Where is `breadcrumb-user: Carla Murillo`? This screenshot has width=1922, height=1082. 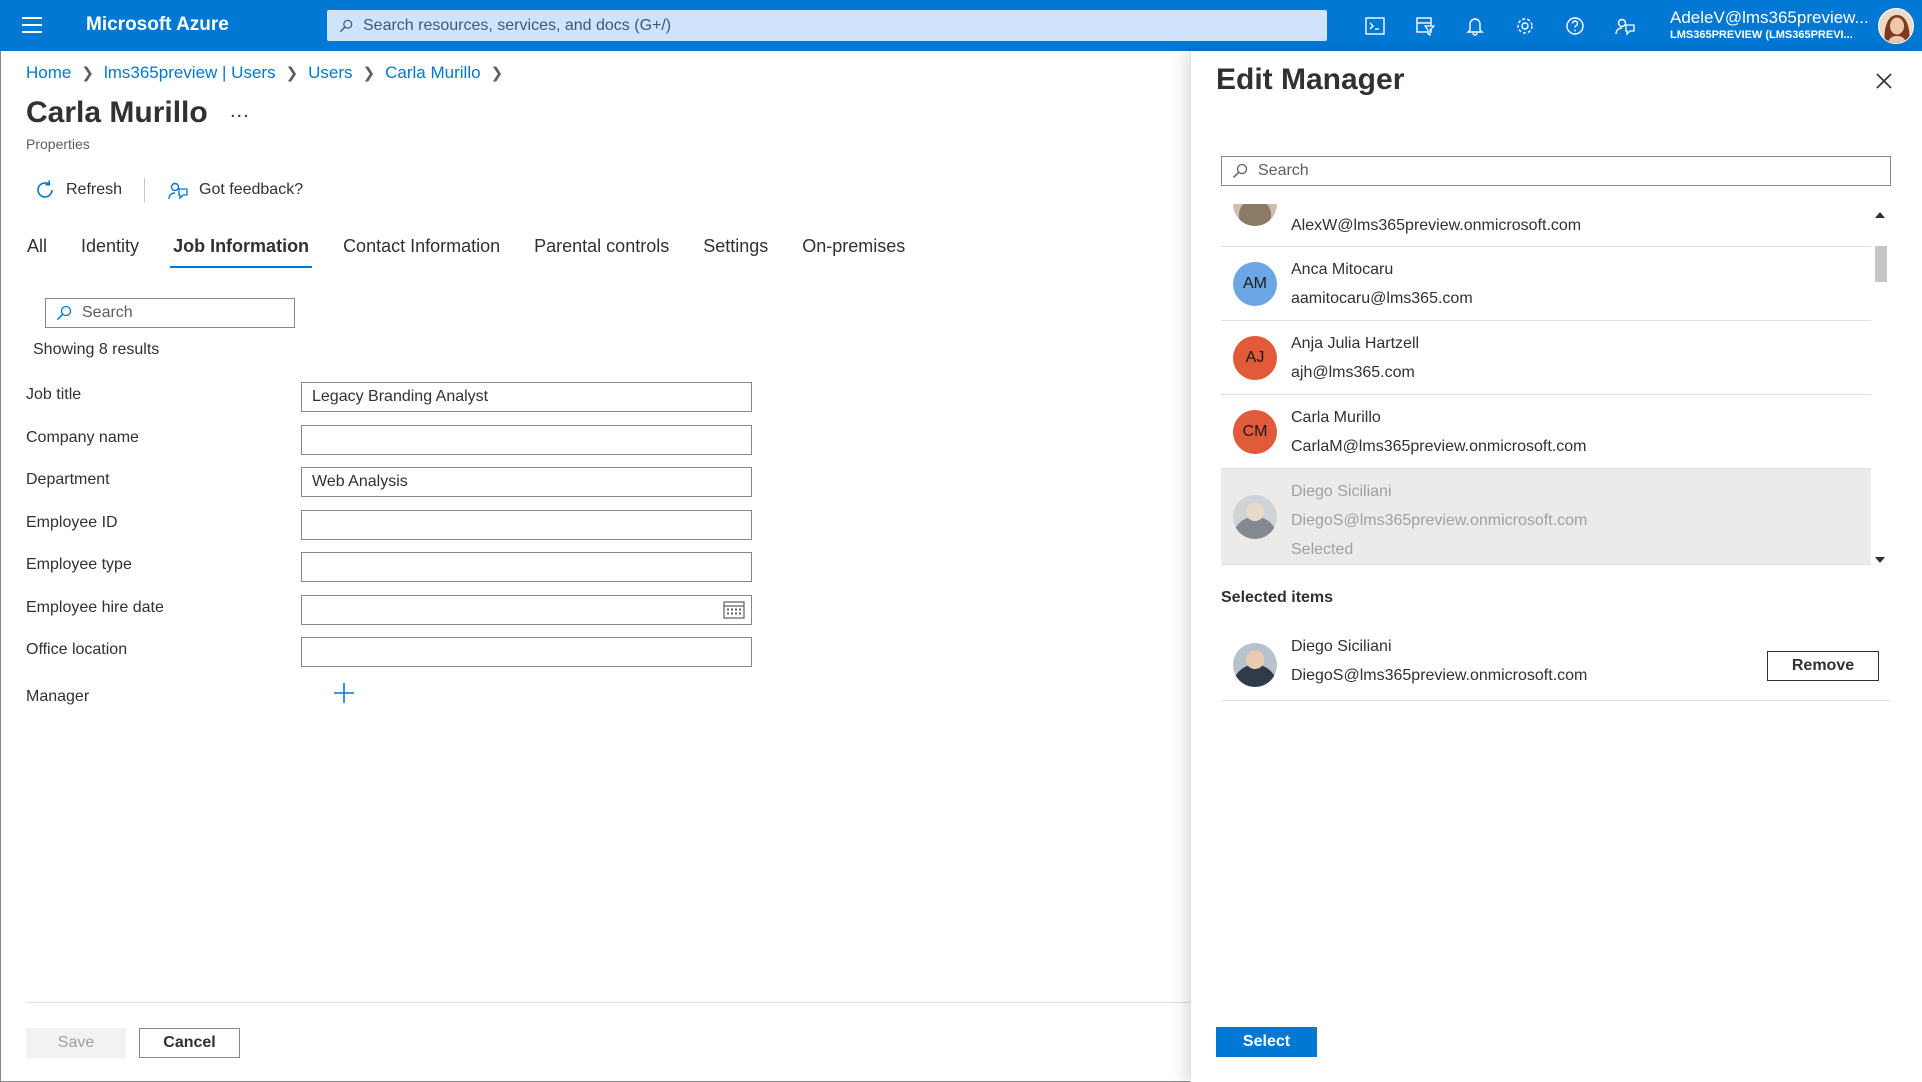
breadcrumb-user: Carla Murillo is located at coordinates (432, 73).